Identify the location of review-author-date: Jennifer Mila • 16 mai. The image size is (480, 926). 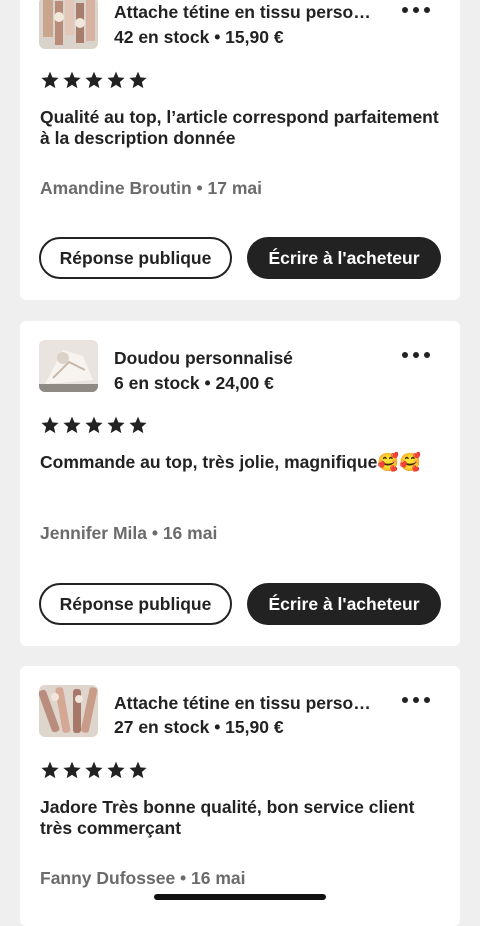
(129, 533).